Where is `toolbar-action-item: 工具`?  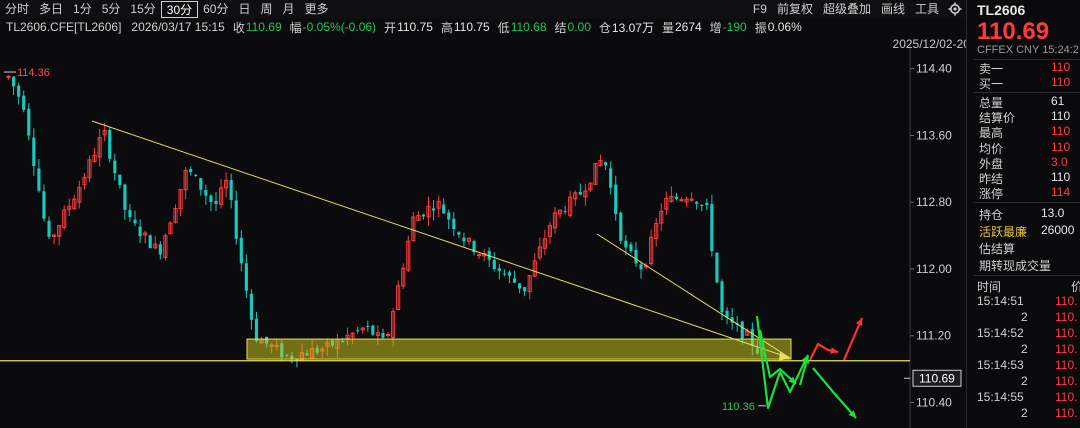 toolbar-action-item: 工具 is located at coordinates (927, 9).